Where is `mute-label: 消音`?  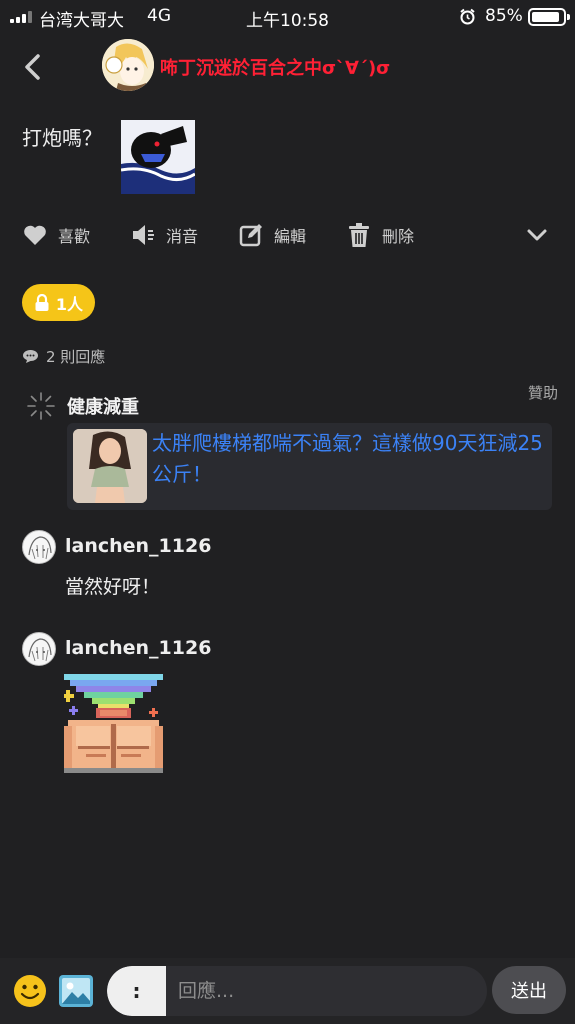
mute-label: 消音 is located at coordinates (182, 236).